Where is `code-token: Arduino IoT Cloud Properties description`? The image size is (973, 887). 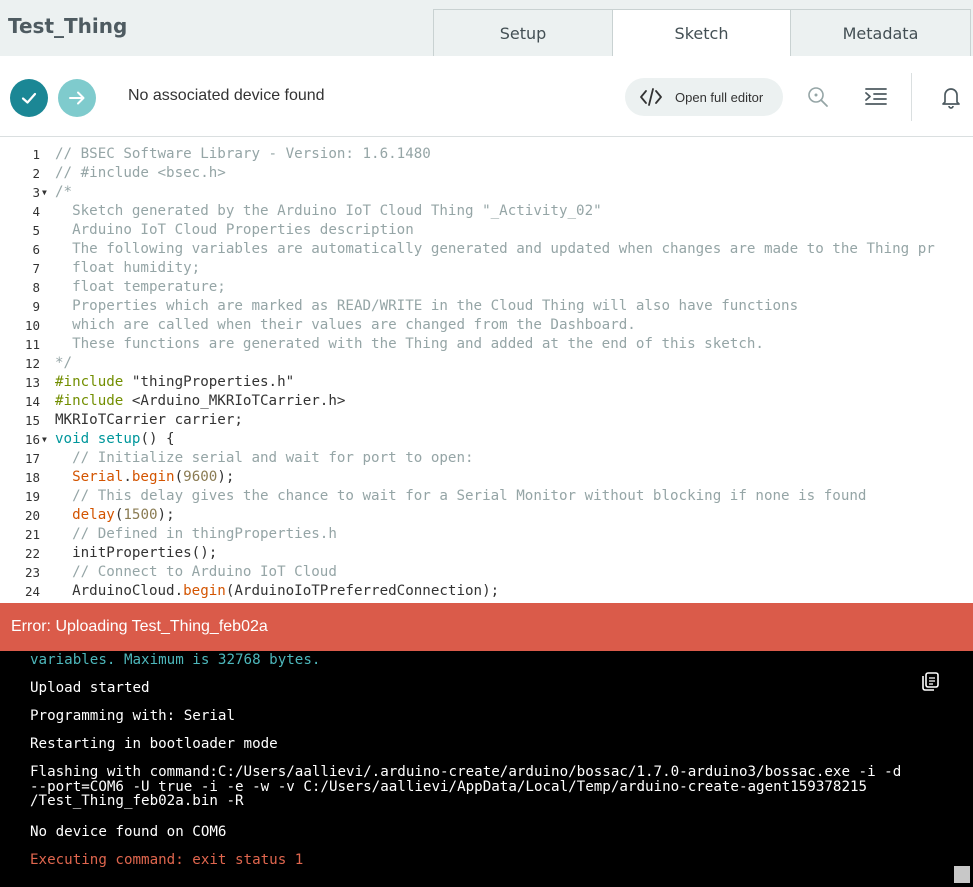
code-token: Arduino IoT Cloud Properties description is located at coordinates (234, 230).